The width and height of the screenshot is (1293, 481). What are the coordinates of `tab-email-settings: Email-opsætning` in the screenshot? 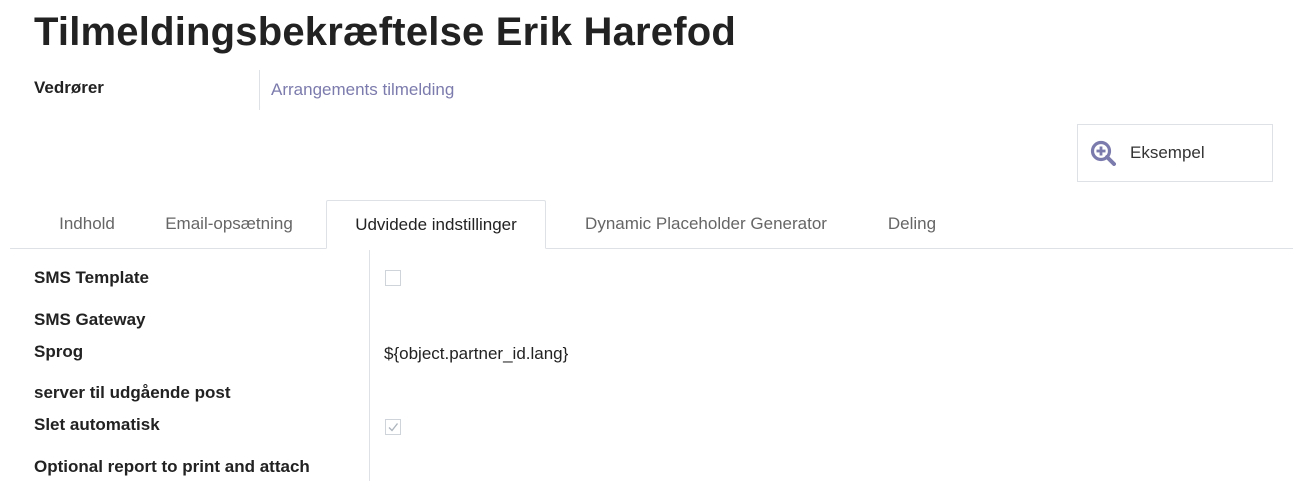 It's located at (229, 224).